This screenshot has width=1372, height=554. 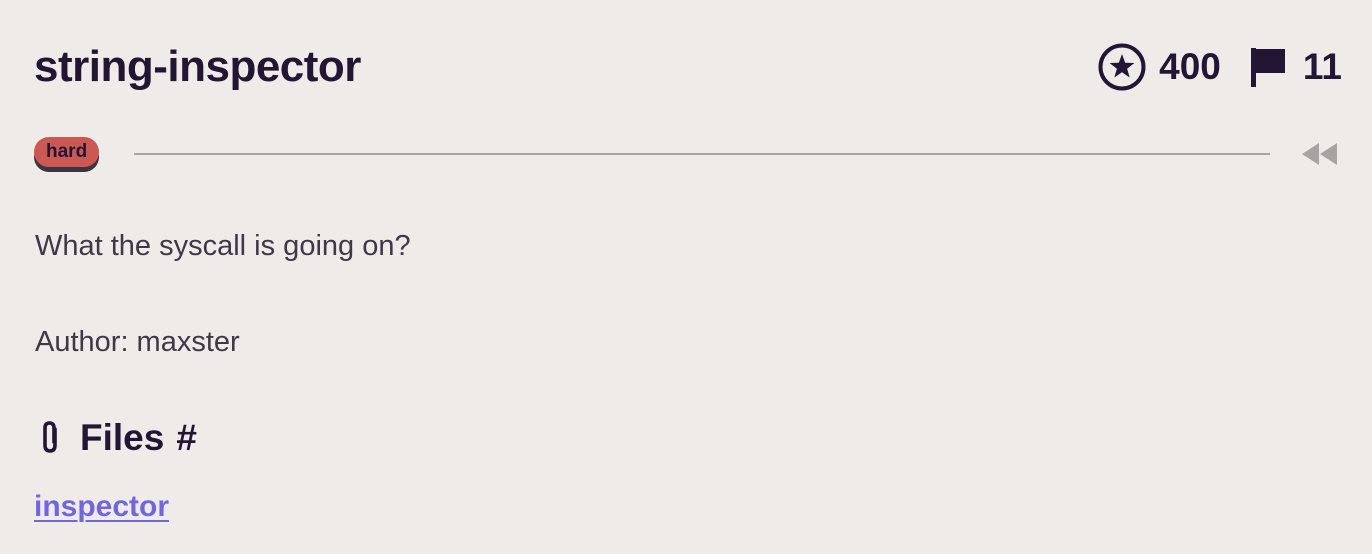 I want to click on star-circle-icon, so click(x=1122, y=67).